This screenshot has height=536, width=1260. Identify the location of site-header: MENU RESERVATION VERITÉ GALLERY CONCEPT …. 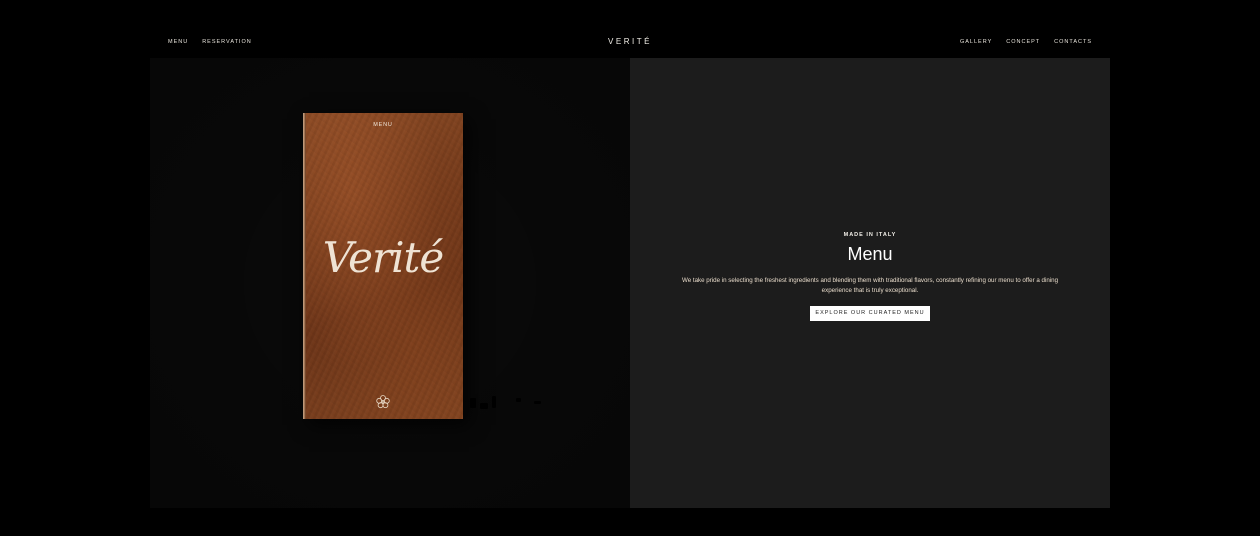
(630, 29).